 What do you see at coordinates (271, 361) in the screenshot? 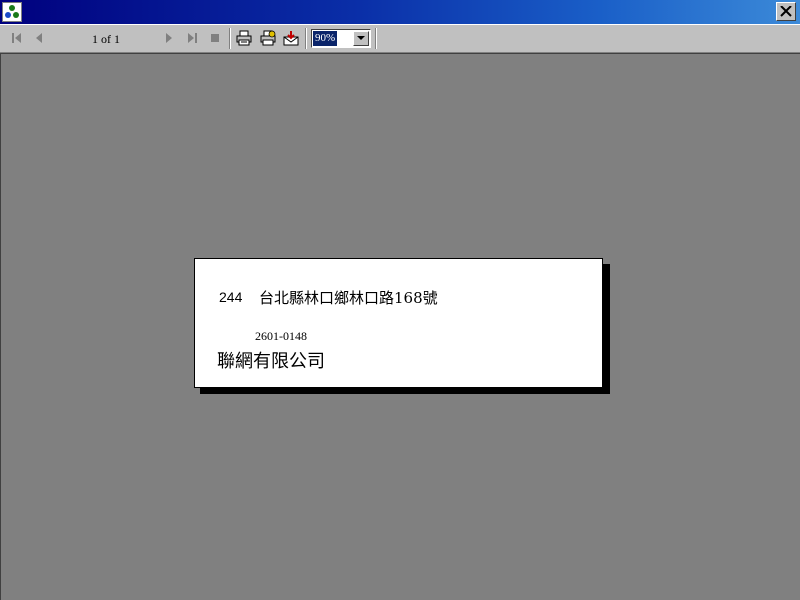
I see `company-name-text: 聯網有限公司` at bounding box center [271, 361].